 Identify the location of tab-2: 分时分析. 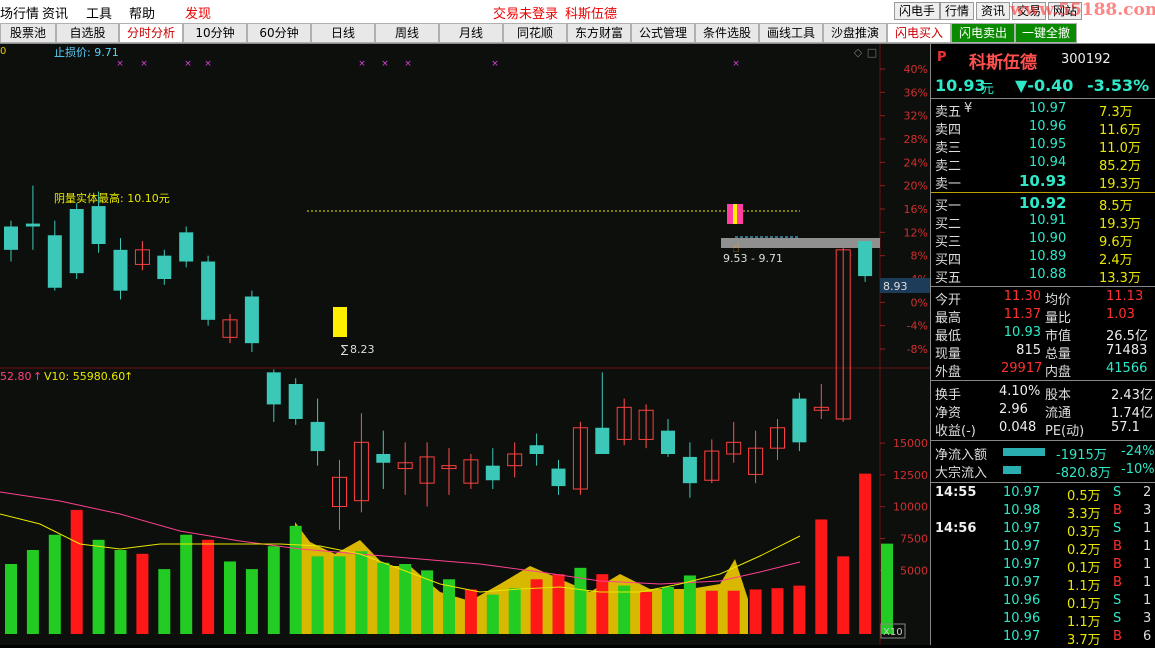
(151, 33).